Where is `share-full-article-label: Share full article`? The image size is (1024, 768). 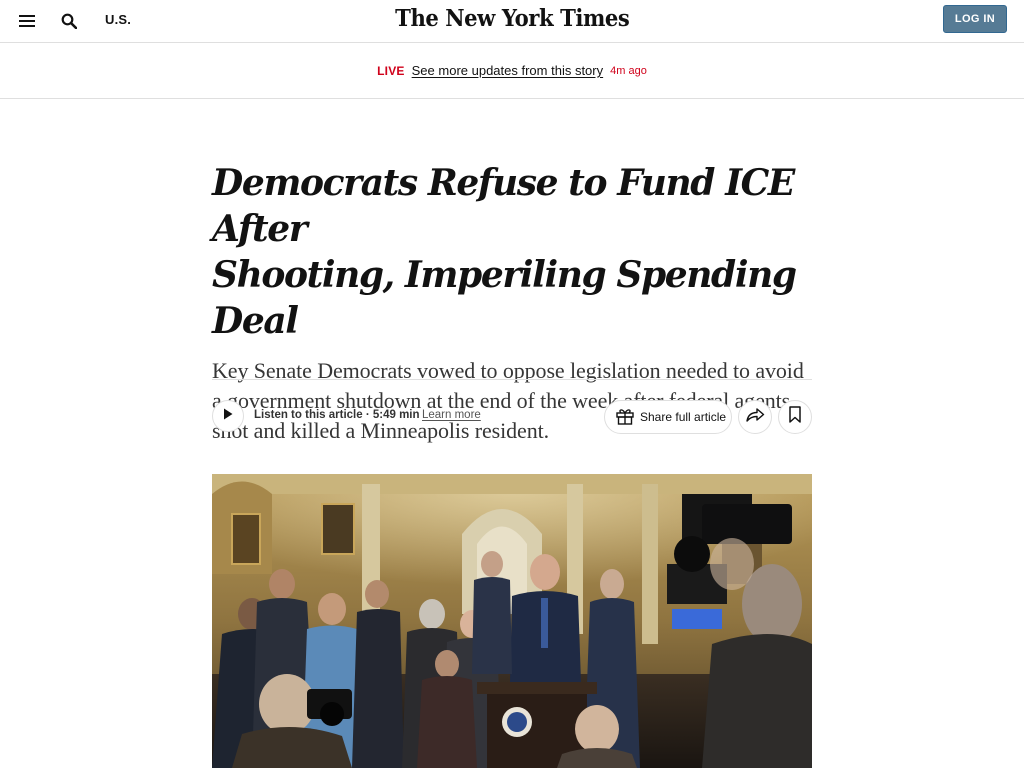
share-full-article-label: Share full article is located at coordinates (683, 417).